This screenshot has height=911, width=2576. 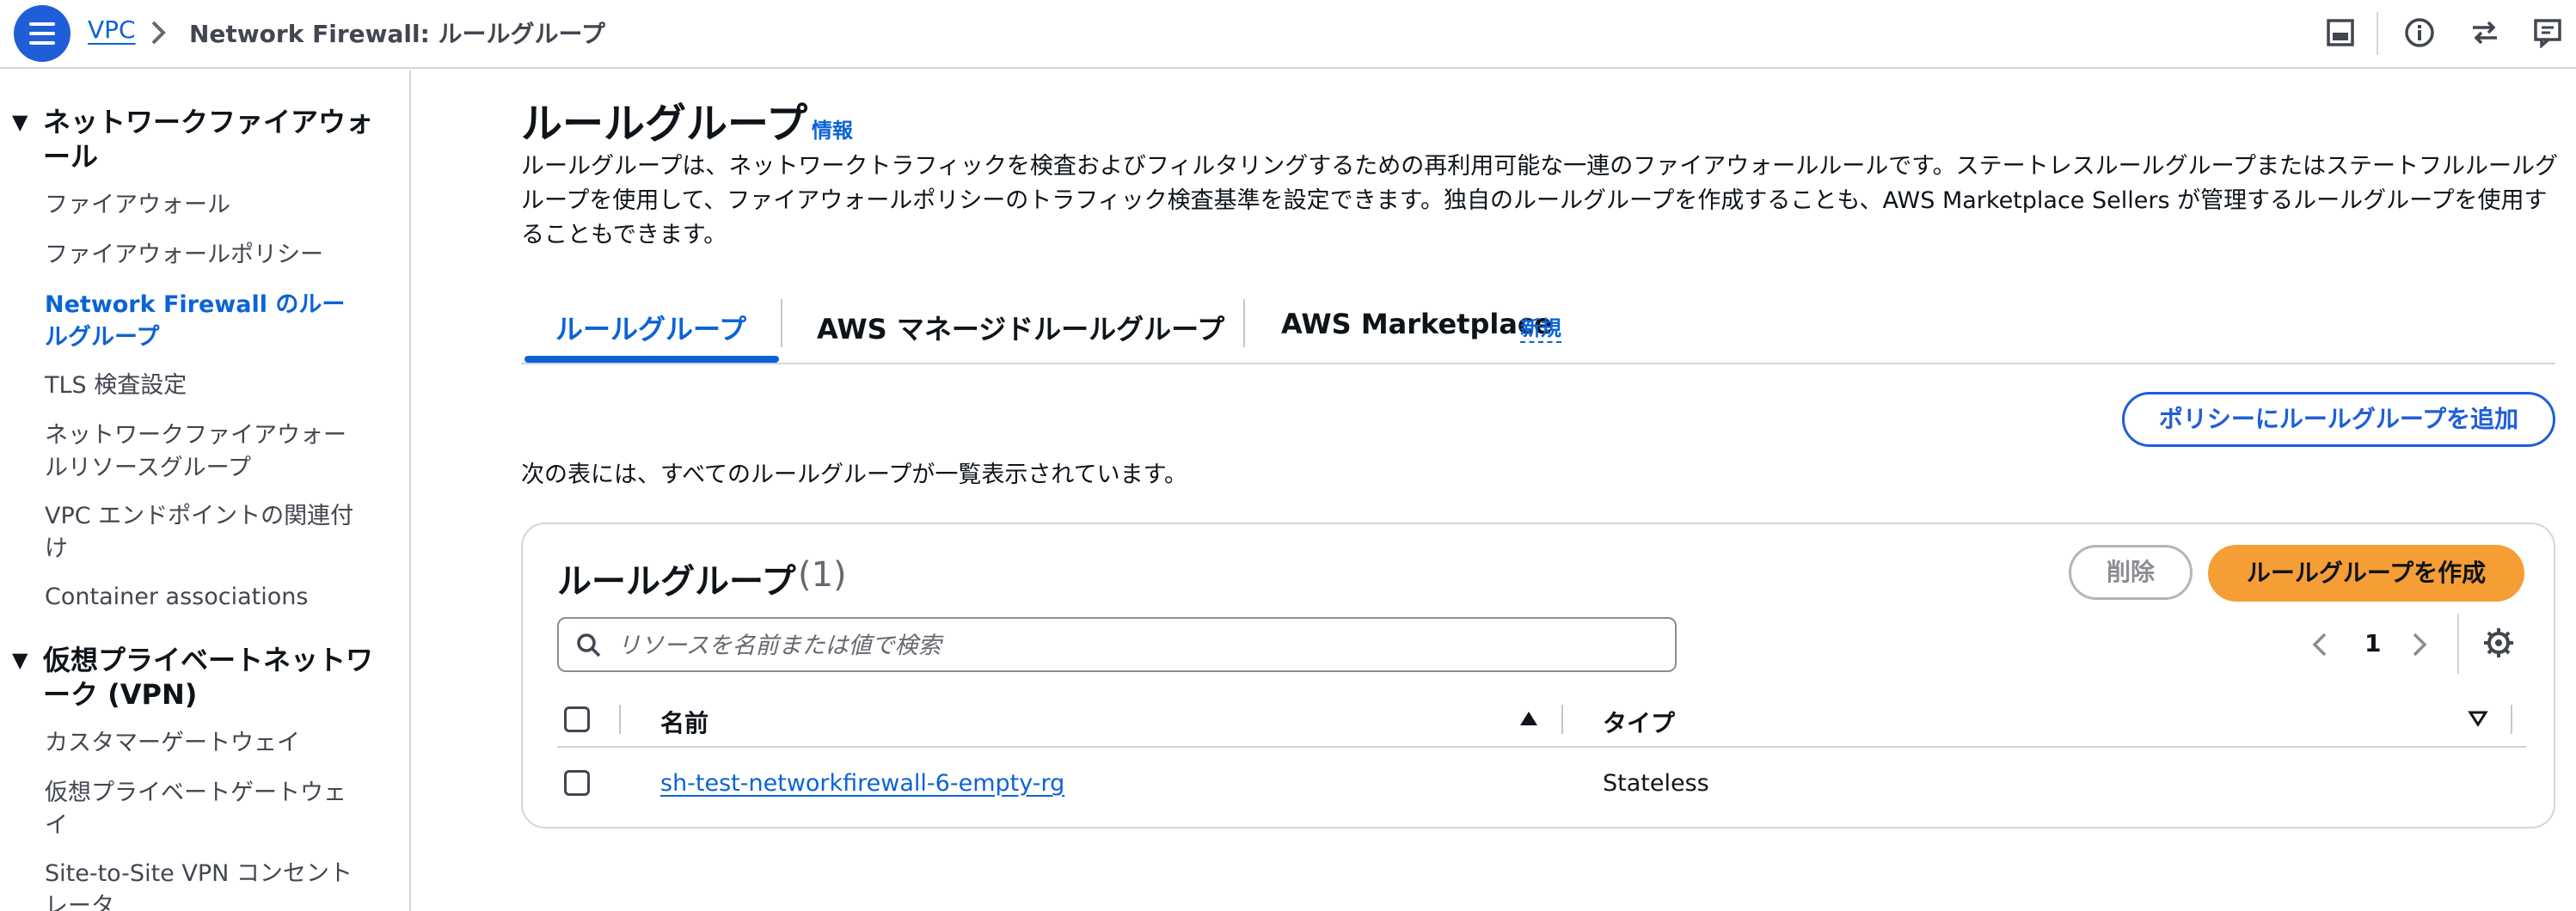 I want to click on table-title: ルールグループ, so click(x=676, y=582).